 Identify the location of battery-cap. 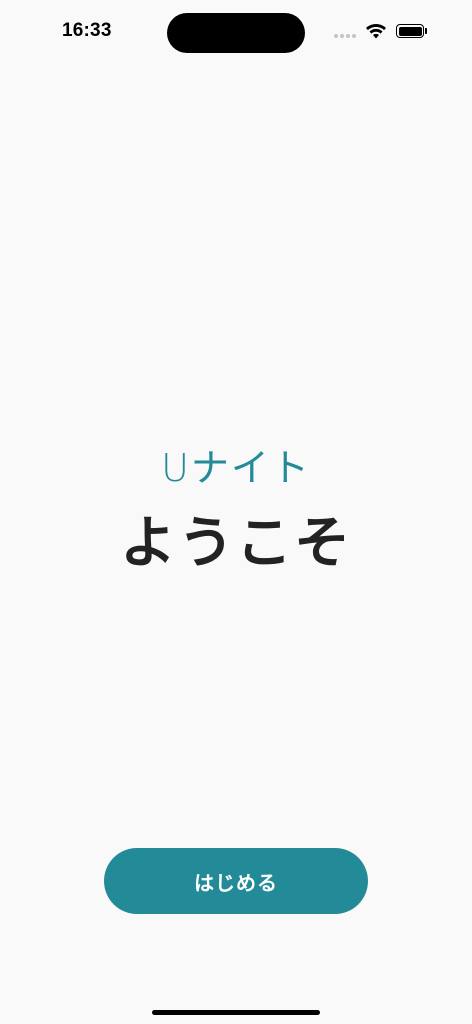
(426, 31).